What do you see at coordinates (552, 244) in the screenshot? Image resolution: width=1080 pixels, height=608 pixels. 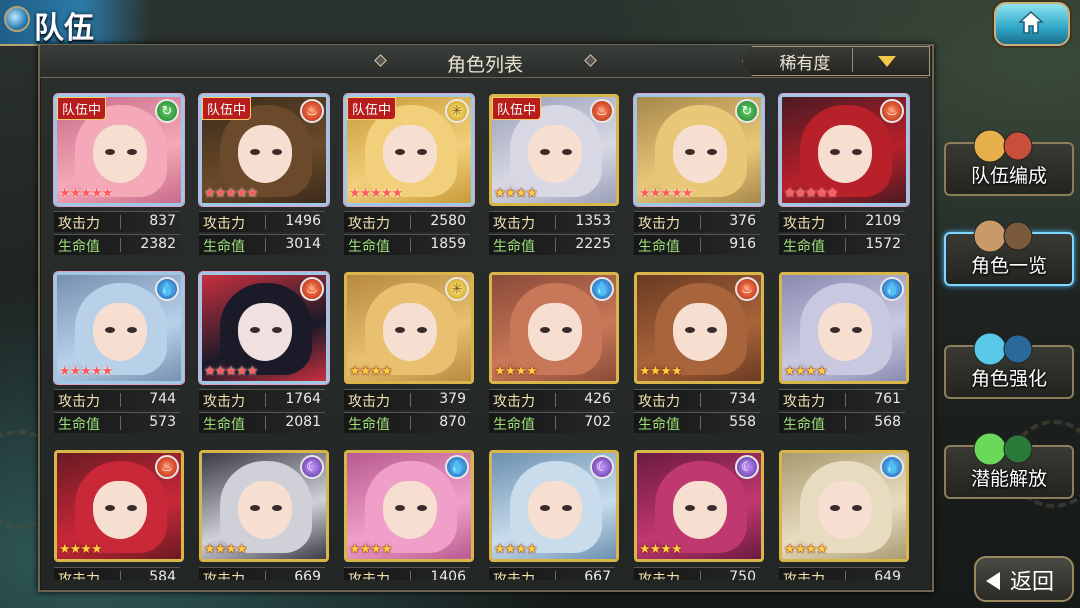 I see `hp-stat-row: 生命值 2225` at bounding box center [552, 244].